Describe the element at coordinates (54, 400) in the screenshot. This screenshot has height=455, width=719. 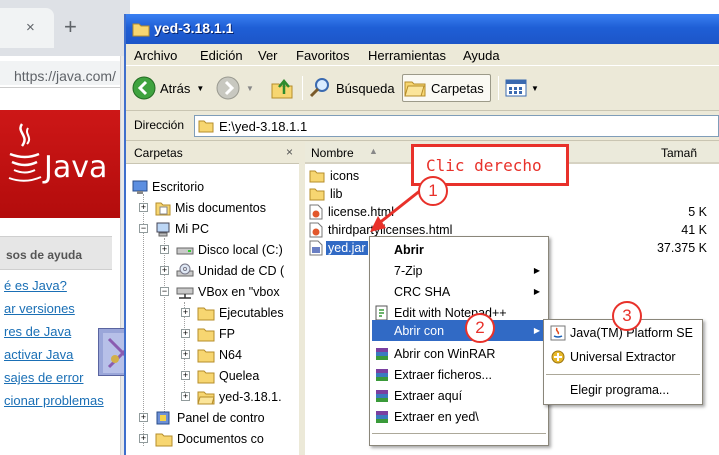
I see `help-link-troubleshoot: cionar problemas` at that location.